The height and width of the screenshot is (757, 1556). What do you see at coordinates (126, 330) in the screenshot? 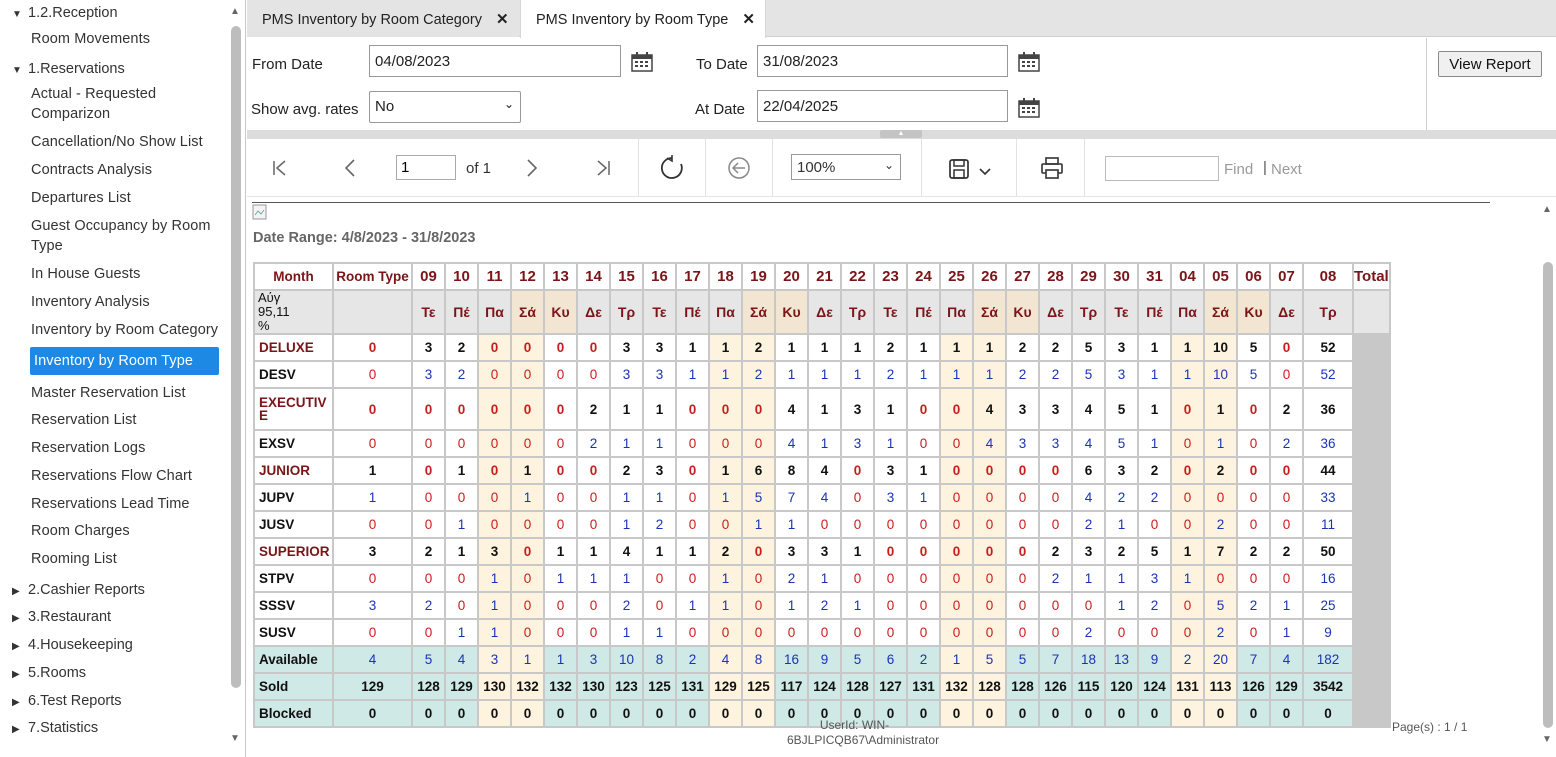
I see `sidebar-item-inventory-room-category: Inventory by Room Category` at bounding box center [126, 330].